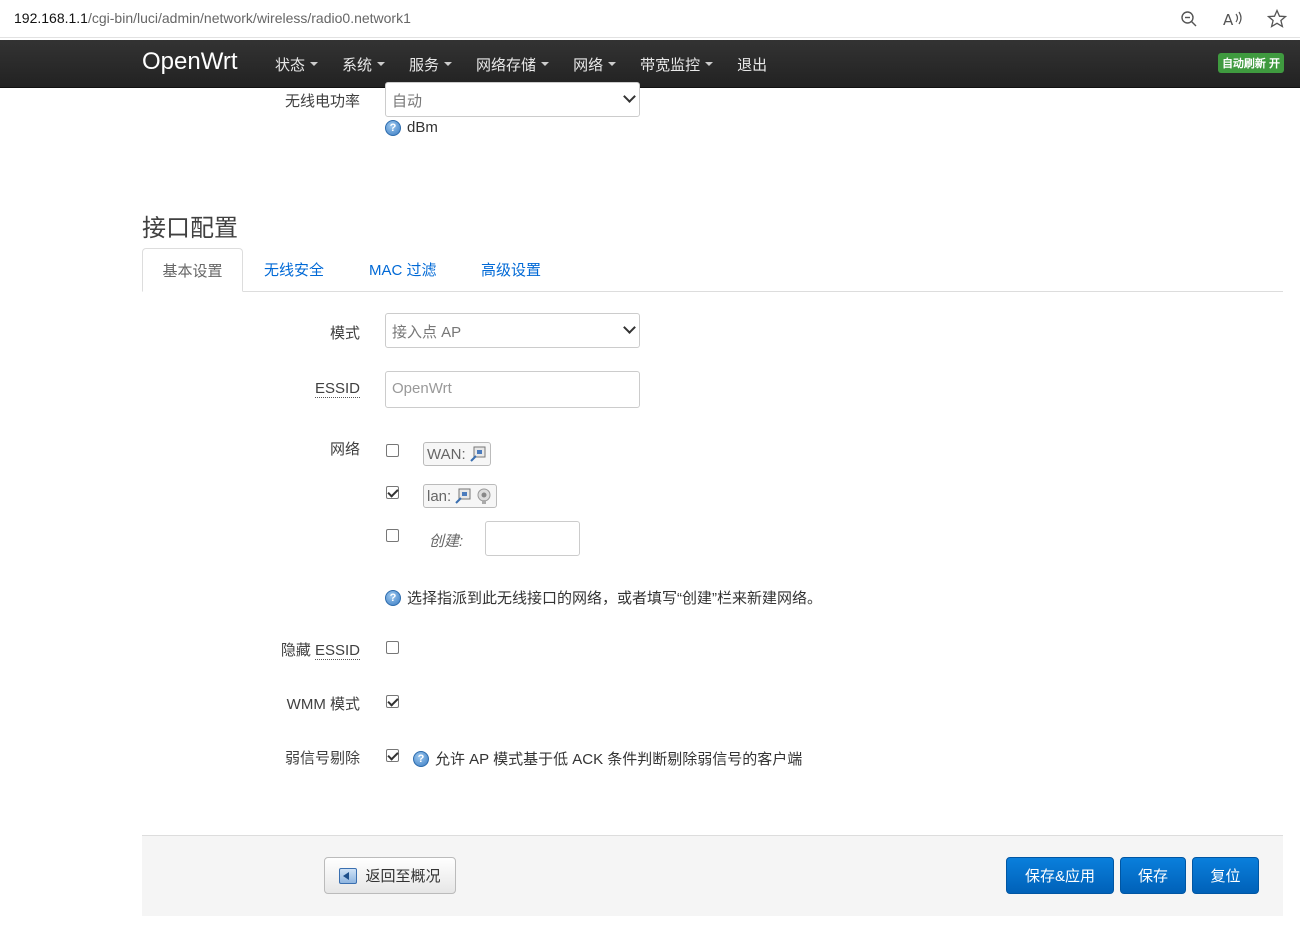 The height and width of the screenshot is (935, 1300). I want to click on wifi-interface-icon, so click(484, 496).